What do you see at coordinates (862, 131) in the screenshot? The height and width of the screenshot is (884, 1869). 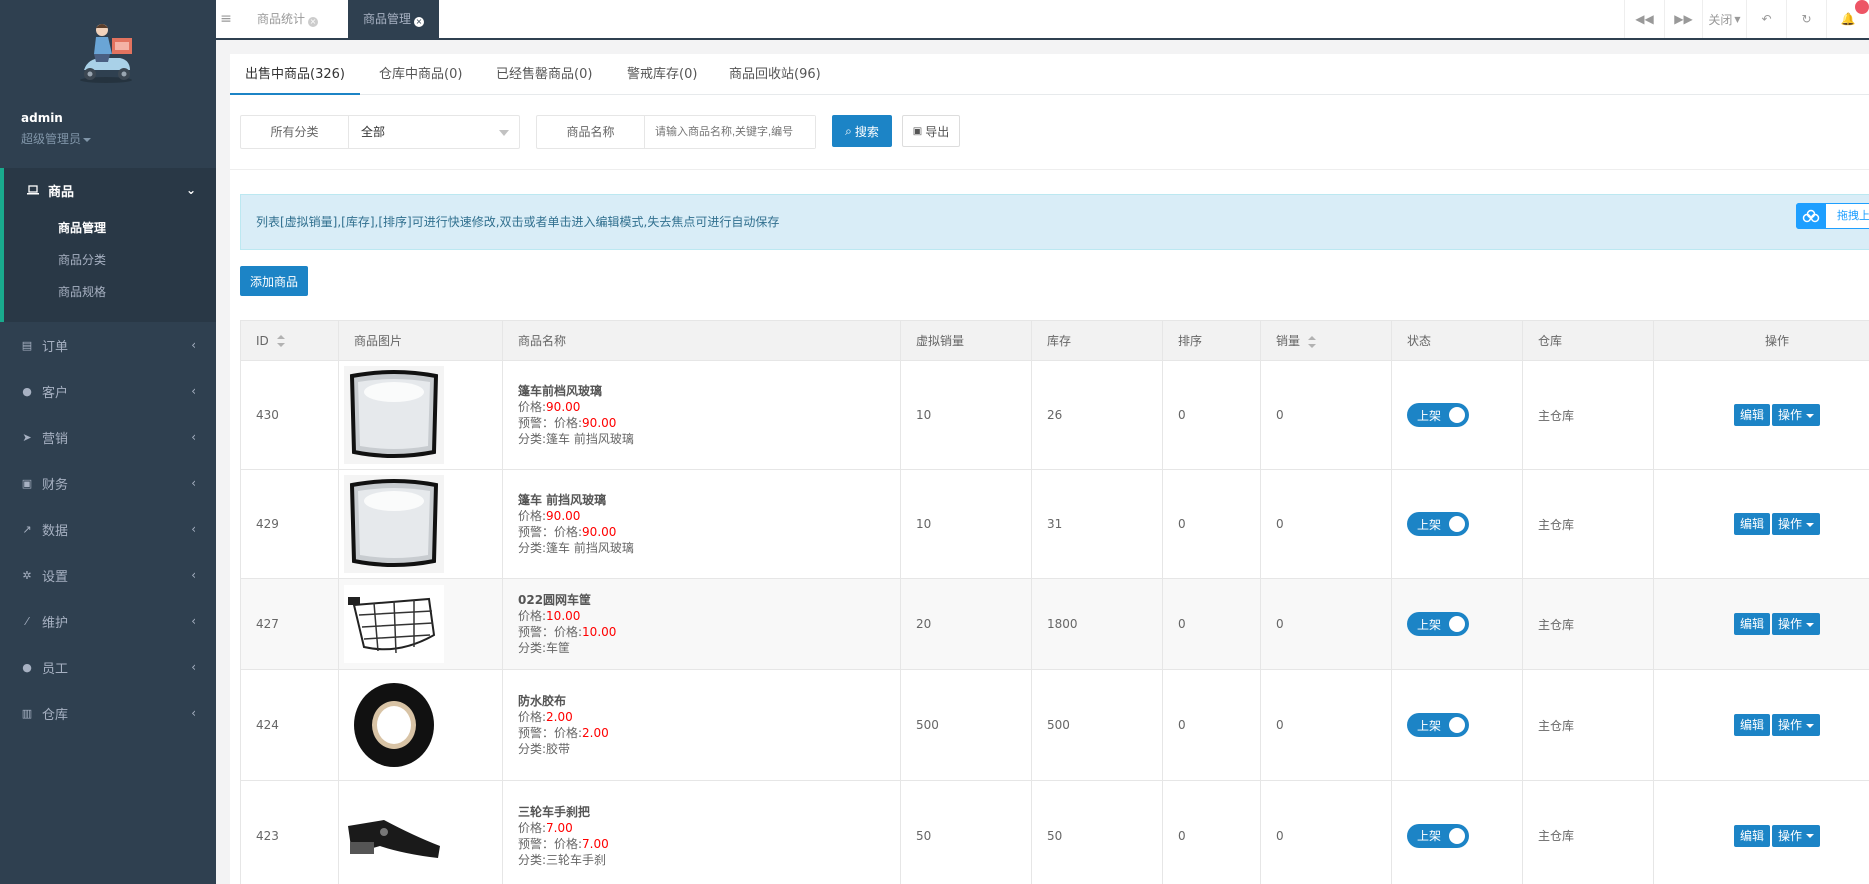 I see `search-button: ⌕ 搜索` at bounding box center [862, 131].